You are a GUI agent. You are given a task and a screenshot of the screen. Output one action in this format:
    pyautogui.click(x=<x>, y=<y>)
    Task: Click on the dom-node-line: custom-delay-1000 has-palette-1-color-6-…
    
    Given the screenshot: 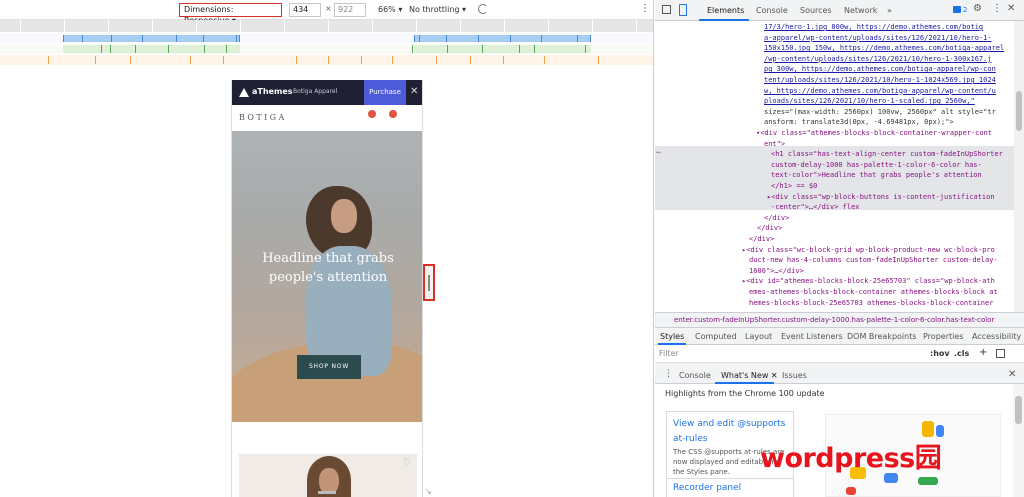 What is the action you would take?
    pyautogui.click(x=876, y=165)
    